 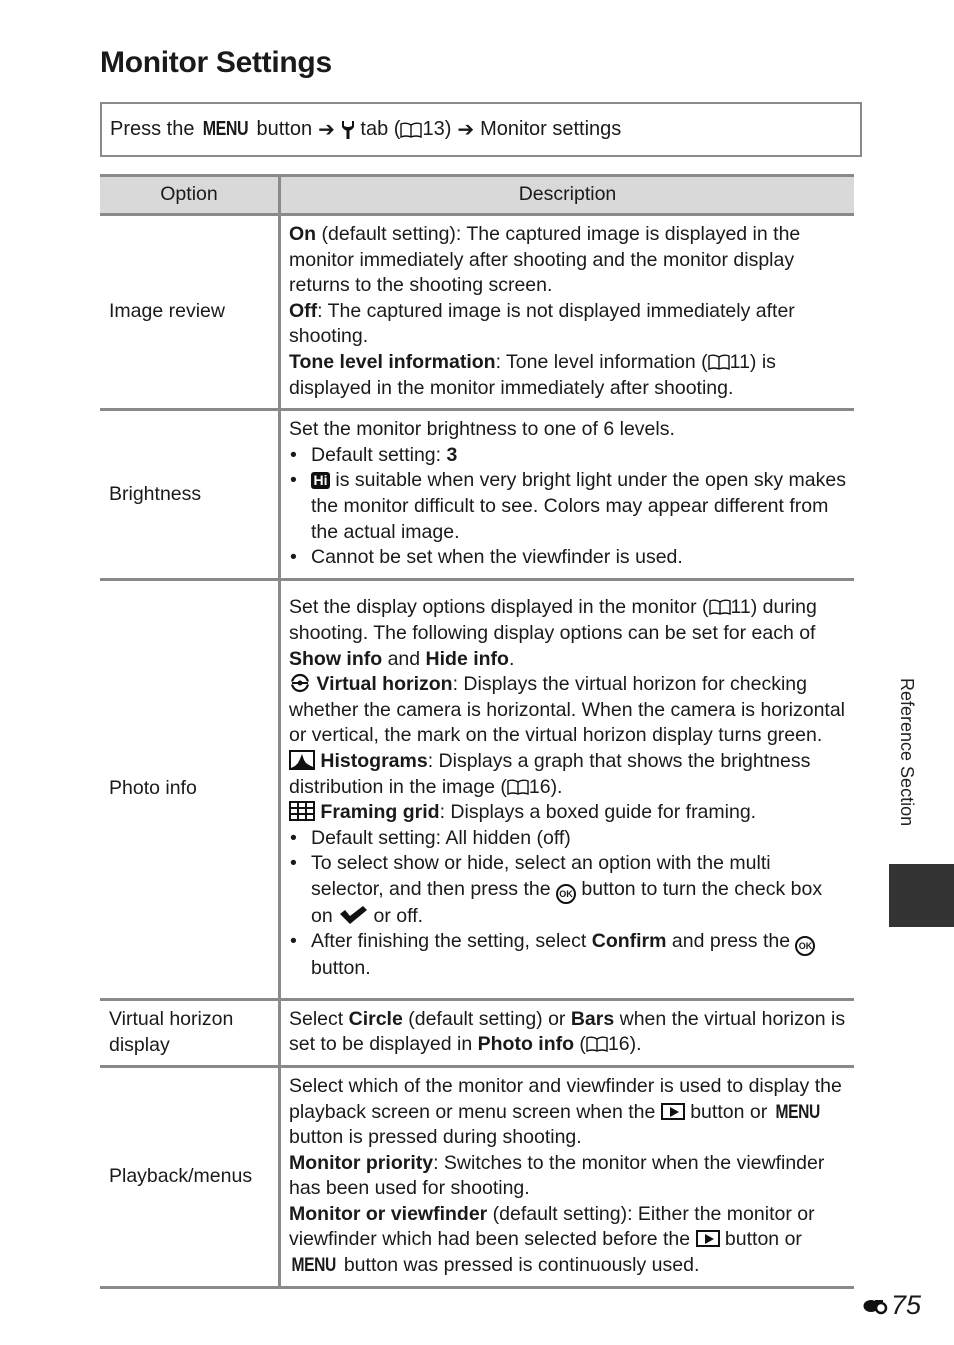 What do you see at coordinates (319, 1018) in the screenshot?
I see `text: Select` at bounding box center [319, 1018].